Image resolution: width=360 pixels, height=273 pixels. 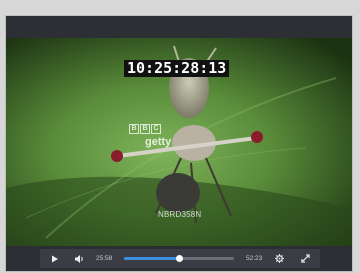 What do you see at coordinates (151, 258) in the screenshot?
I see `seek-progress` at bounding box center [151, 258].